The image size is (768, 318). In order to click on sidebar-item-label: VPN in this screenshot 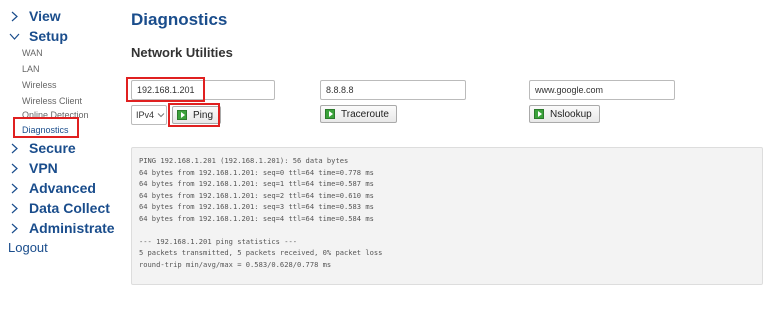, I will do `click(43, 168)`.